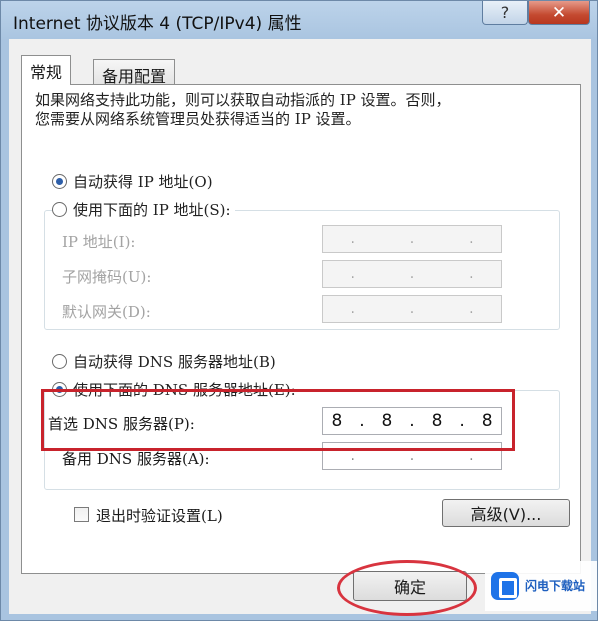 Image resolution: width=598 pixels, height=621 pixels. What do you see at coordinates (437, 421) in the screenshot?
I see `preferred-dns-octet-3: 8` at bounding box center [437, 421].